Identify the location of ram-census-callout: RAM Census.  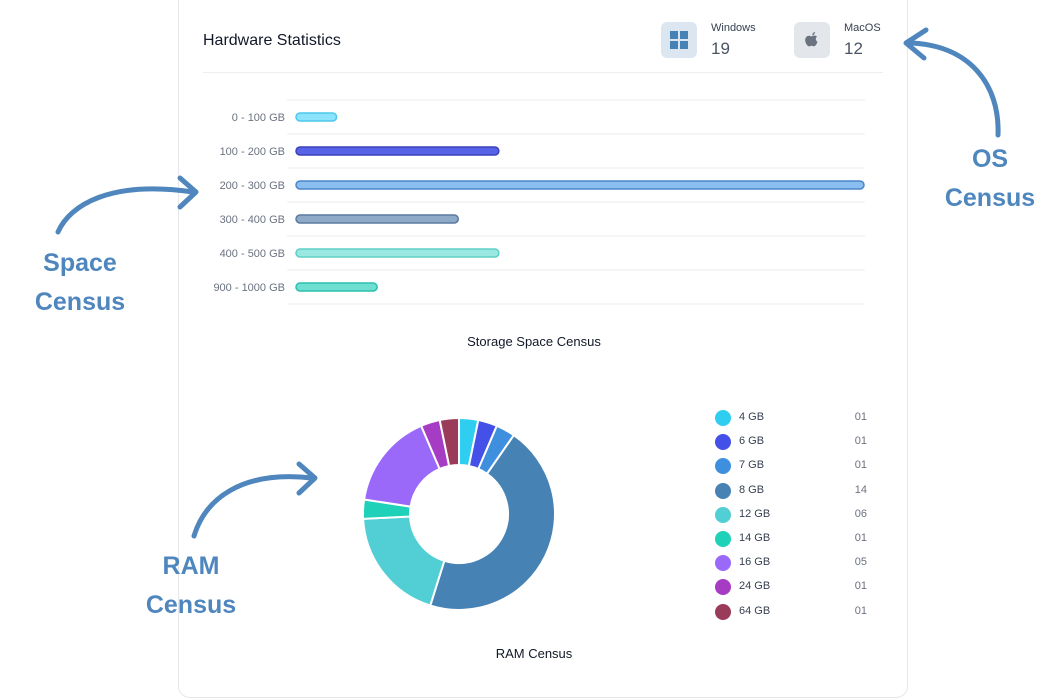
(191, 585).